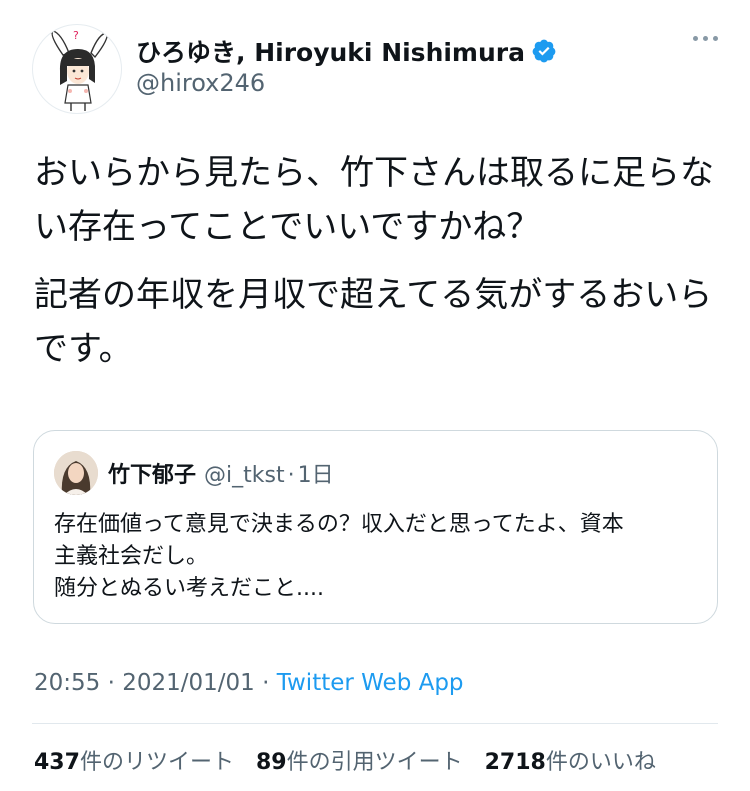 This screenshot has height=791, width=750. I want to click on stat-number: 437, so click(57, 762).